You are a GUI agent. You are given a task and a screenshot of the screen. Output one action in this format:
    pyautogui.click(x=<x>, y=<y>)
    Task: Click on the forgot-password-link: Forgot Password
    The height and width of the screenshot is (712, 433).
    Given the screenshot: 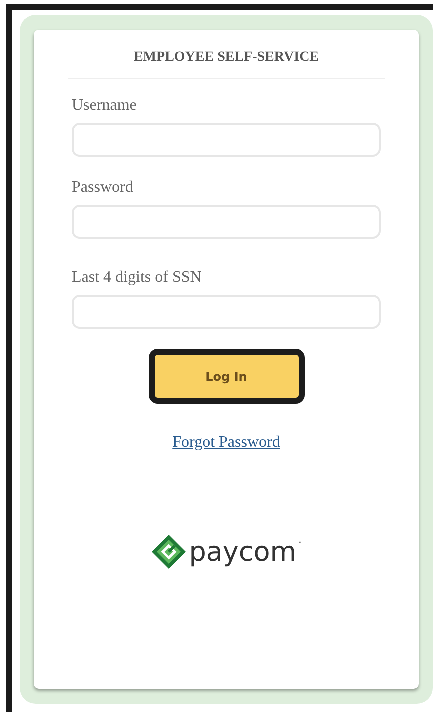 What is the action you would take?
    pyautogui.click(x=226, y=443)
    